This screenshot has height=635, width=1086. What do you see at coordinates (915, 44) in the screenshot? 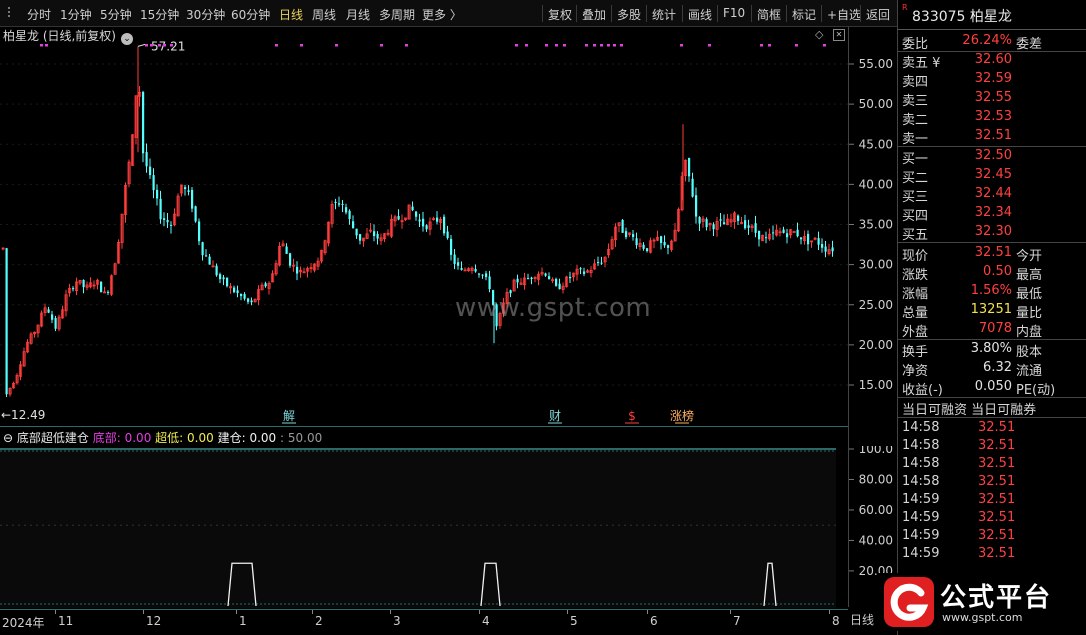
I see `quote-label: 委比` at bounding box center [915, 44].